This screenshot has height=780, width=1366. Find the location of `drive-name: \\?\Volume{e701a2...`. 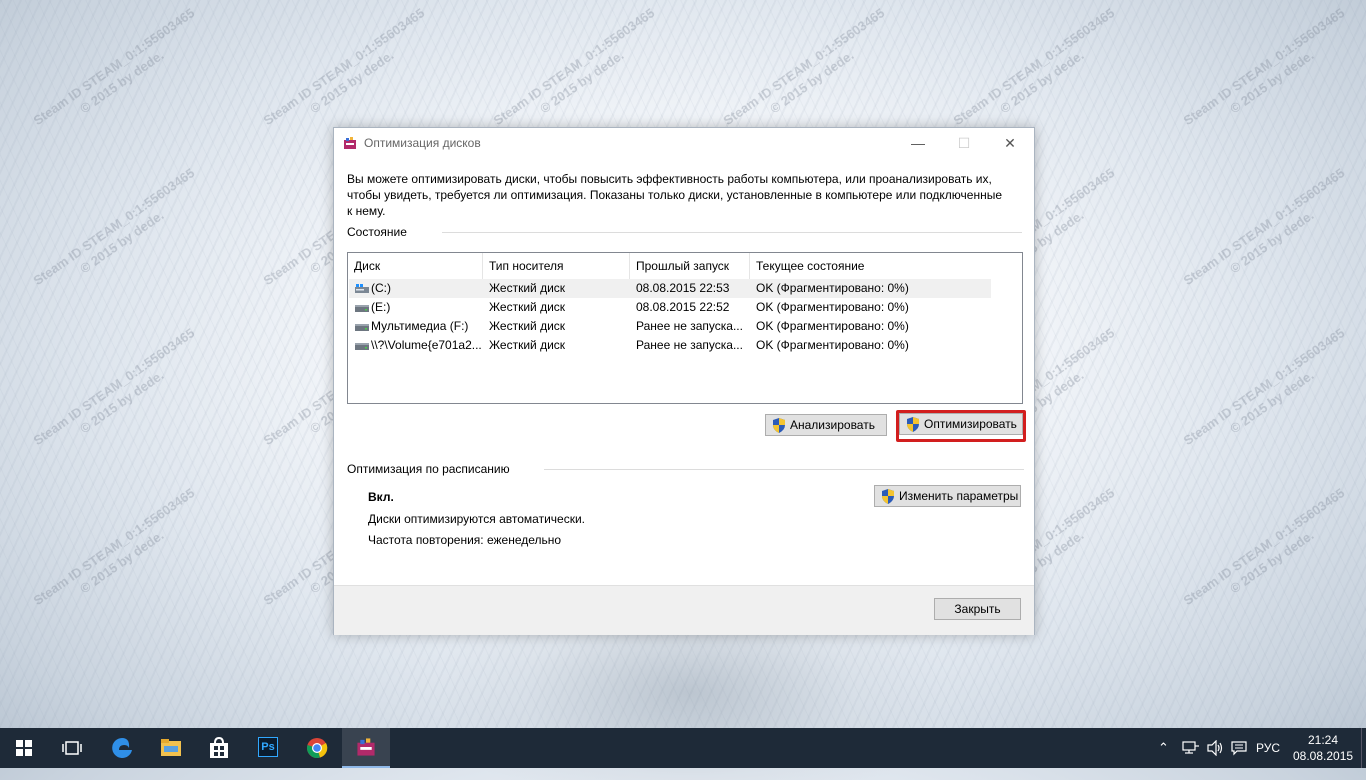

drive-name: \\?\Volume{e701a2... is located at coordinates (426, 345).